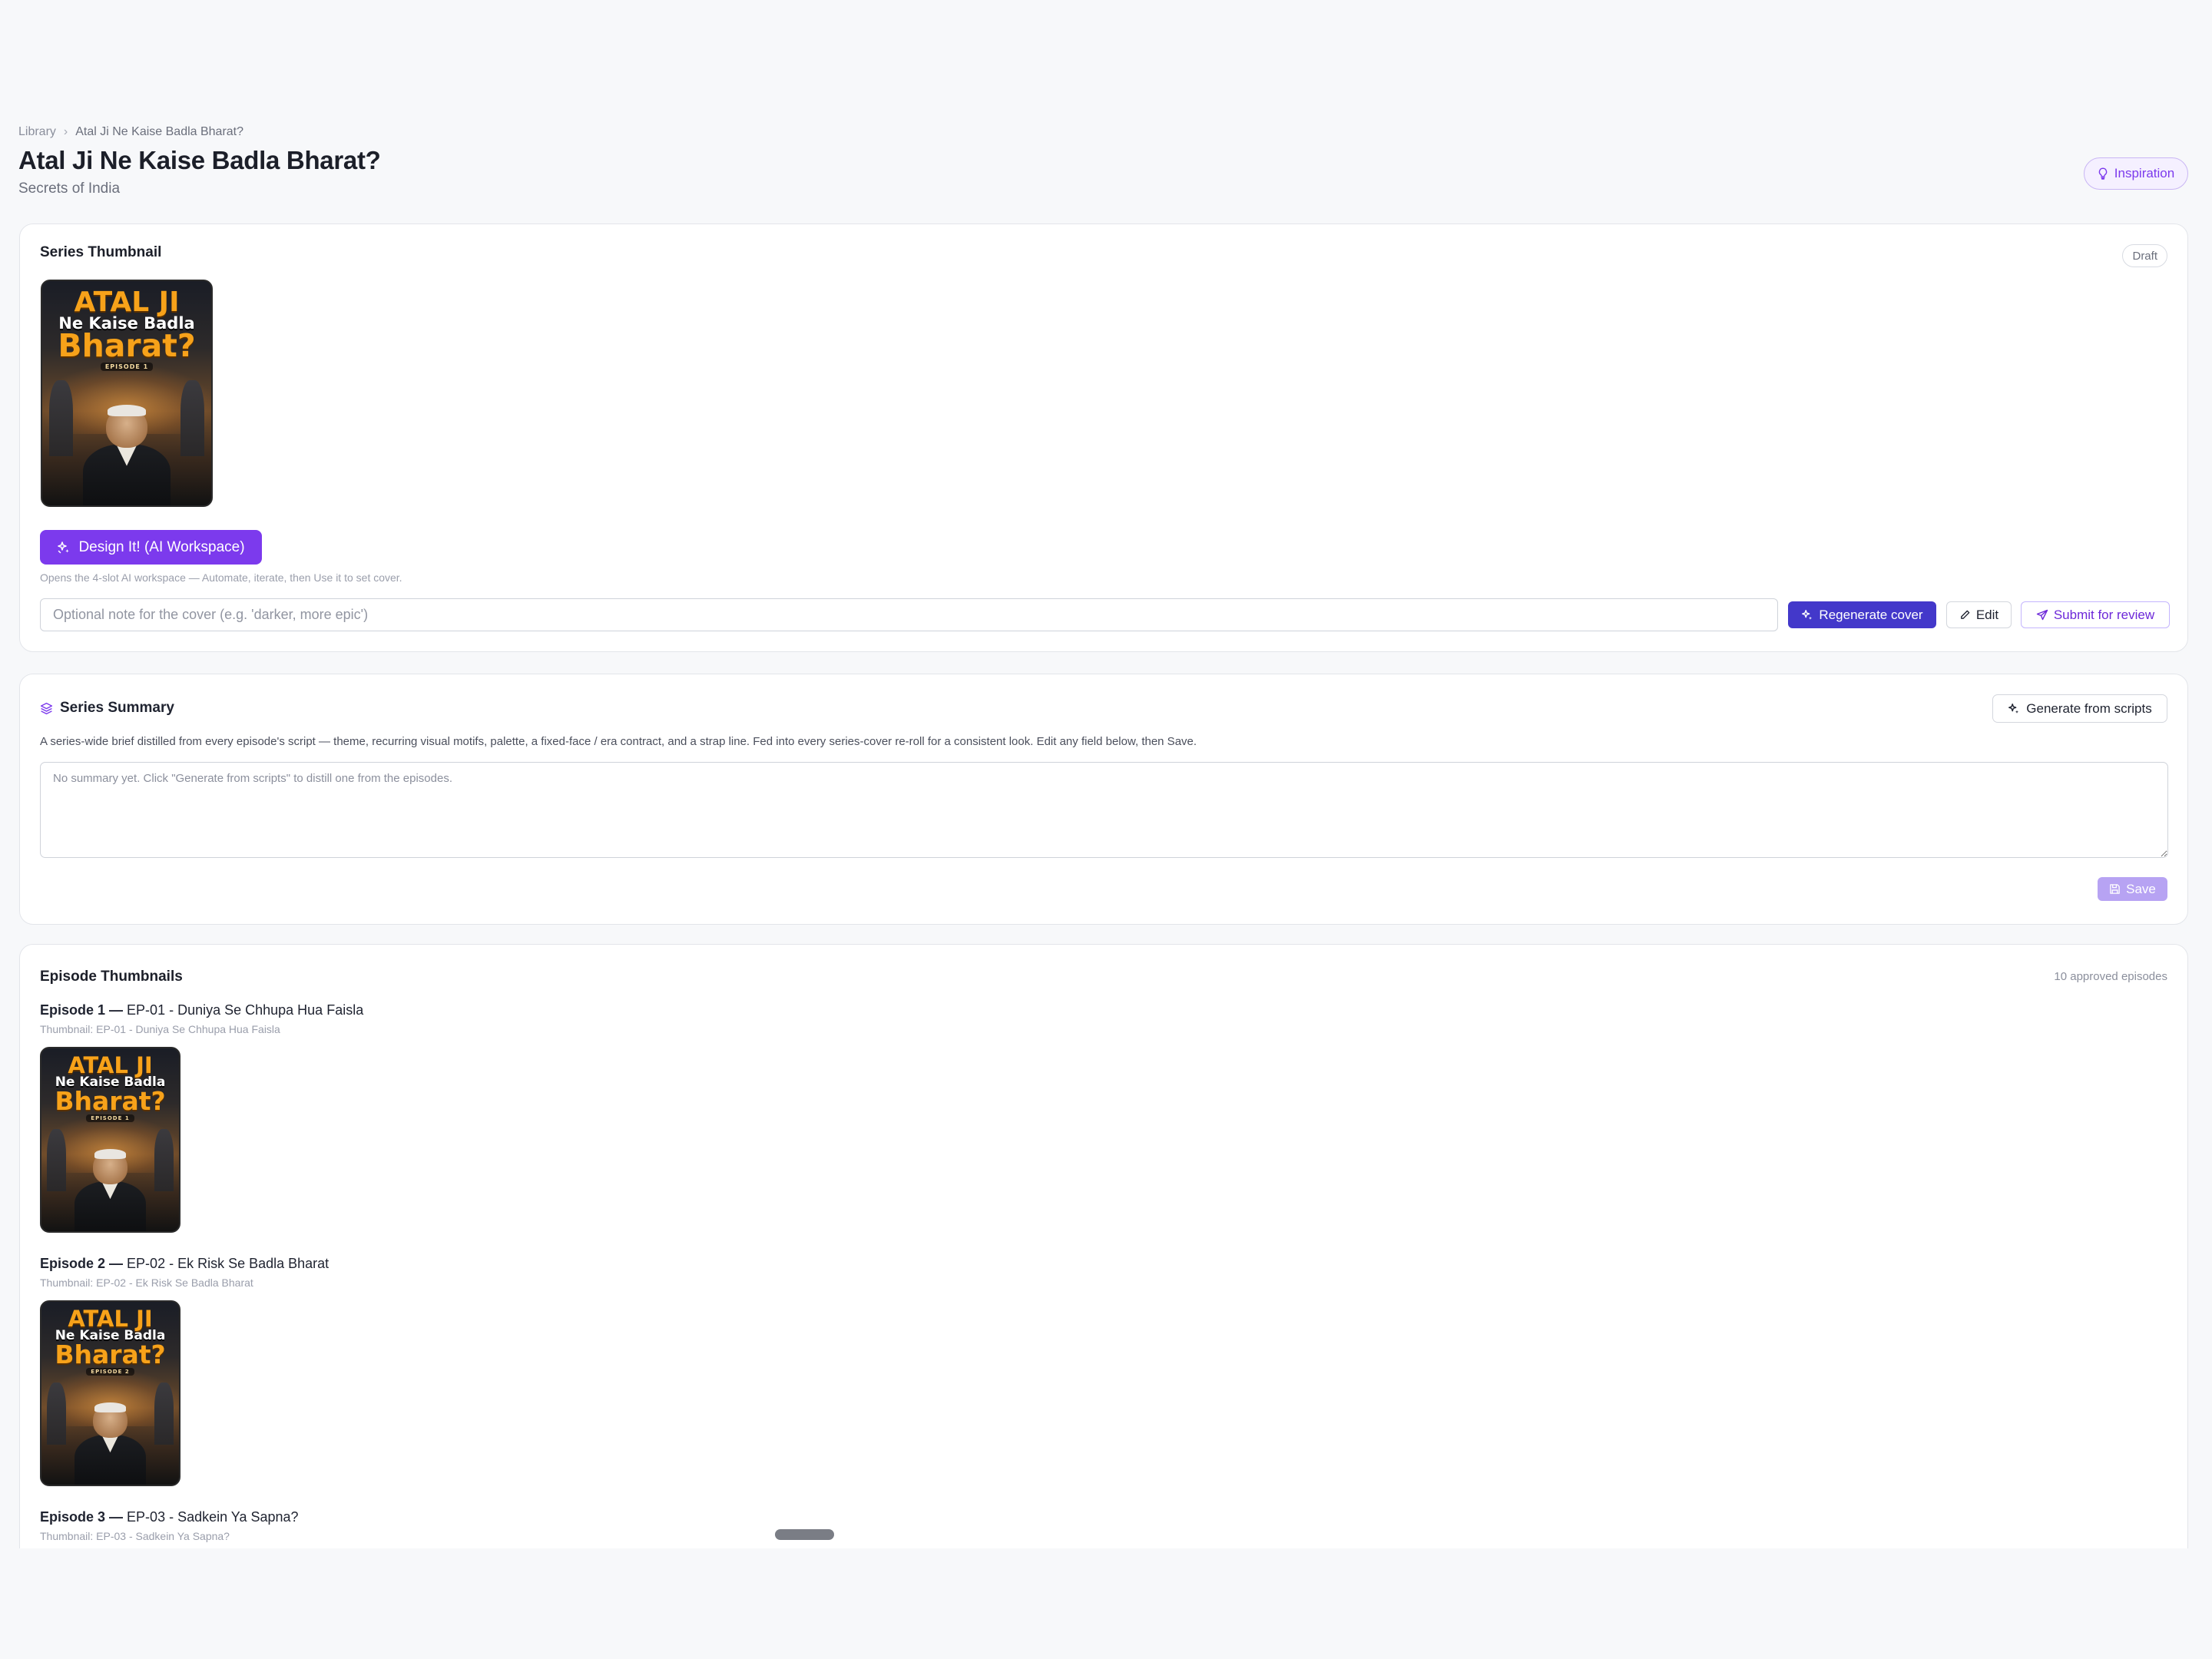 This screenshot has height=1659, width=2212. What do you see at coordinates (110, 1393) in the screenshot?
I see `episode-thumbnail-image: ATAL JI Ne Kaise Badla Bharat? EPISODE 2` at bounding box center [110, 1393].